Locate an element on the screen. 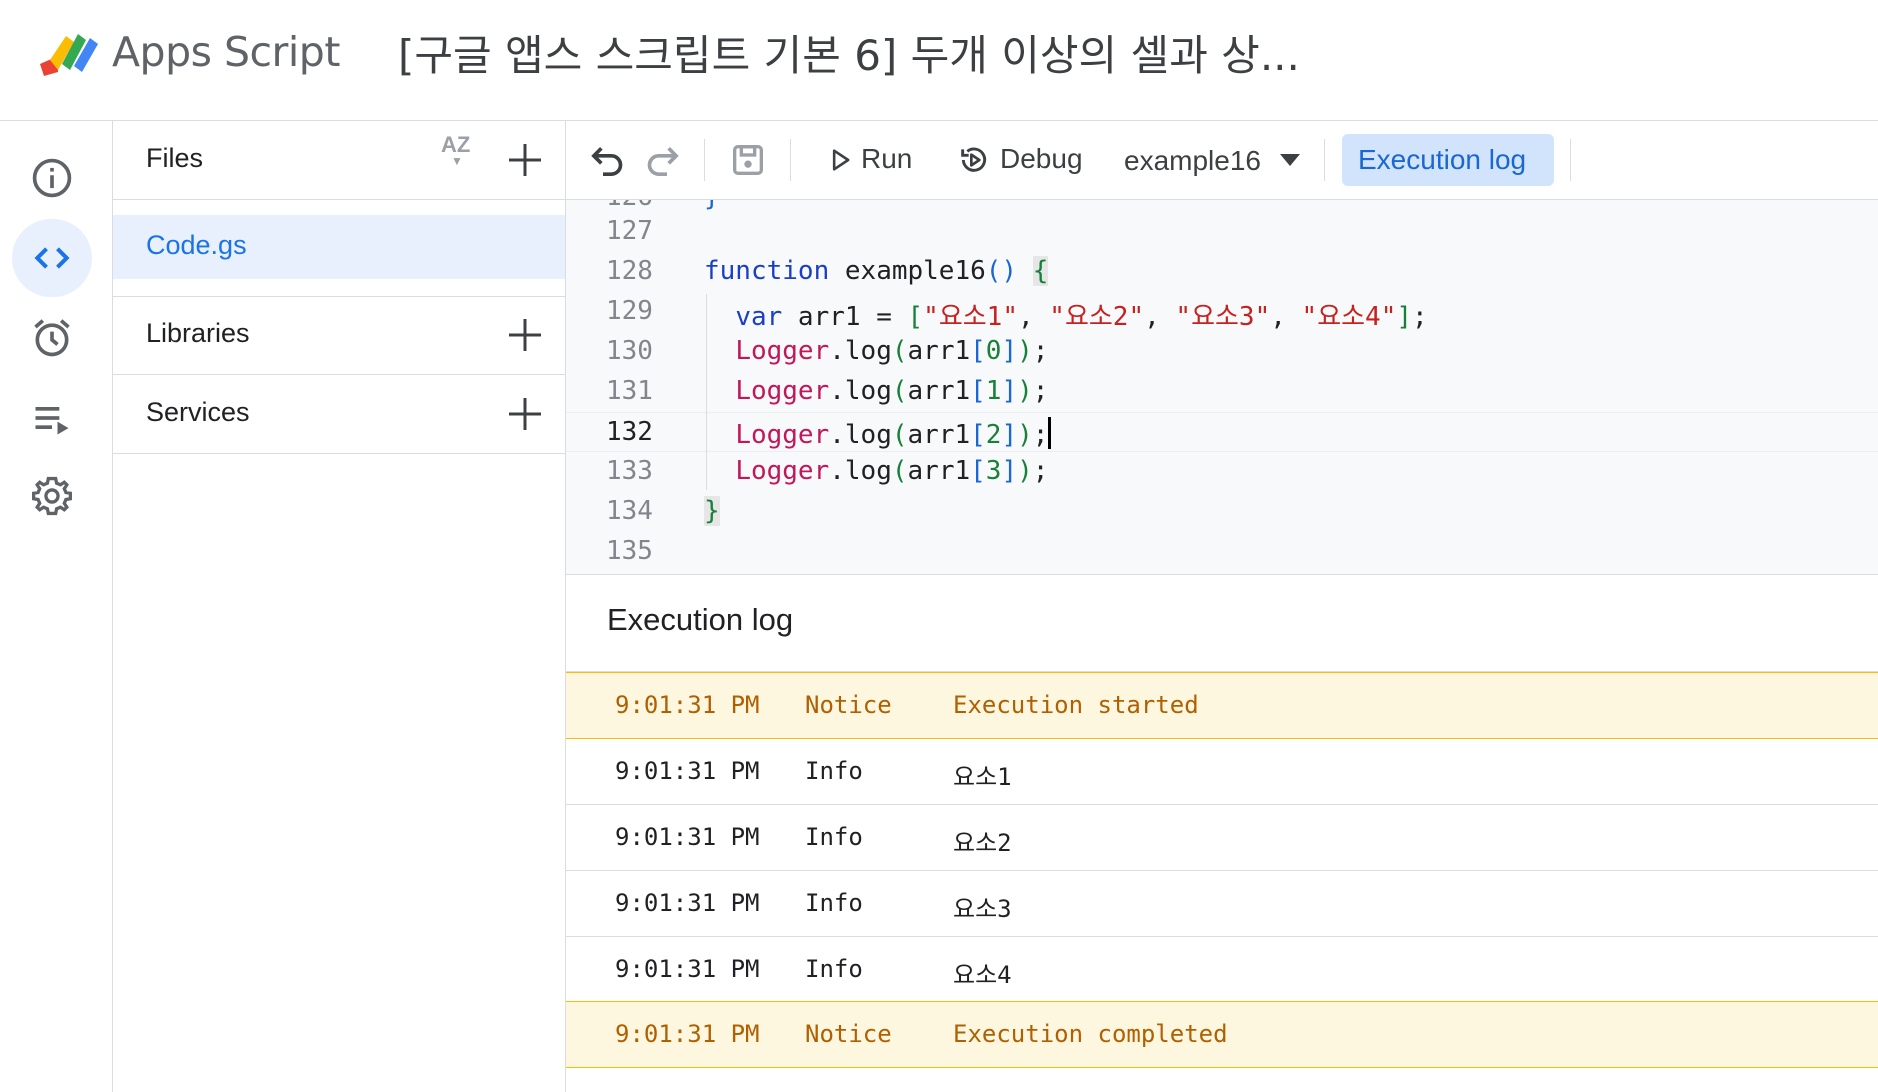 This screenshot has height=1092, width=1878. line-number: 131 is located at coordinates (629, 391).